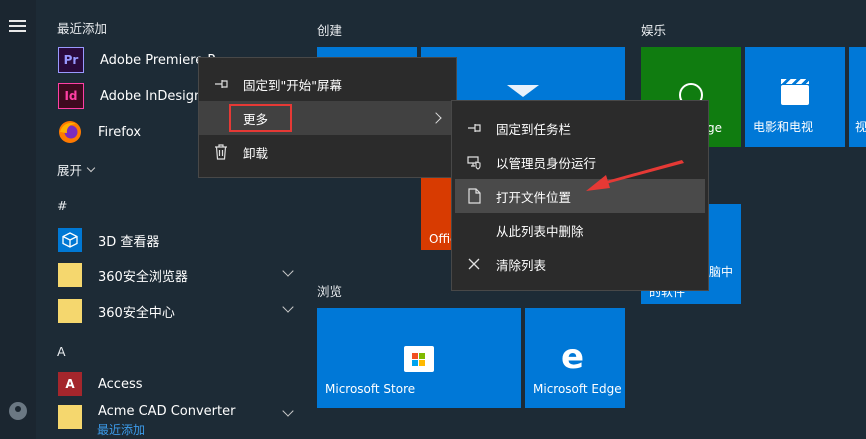  Describe the element at coordinates (62, 205) in the screenshot. I see `section-hash: #` at that location.